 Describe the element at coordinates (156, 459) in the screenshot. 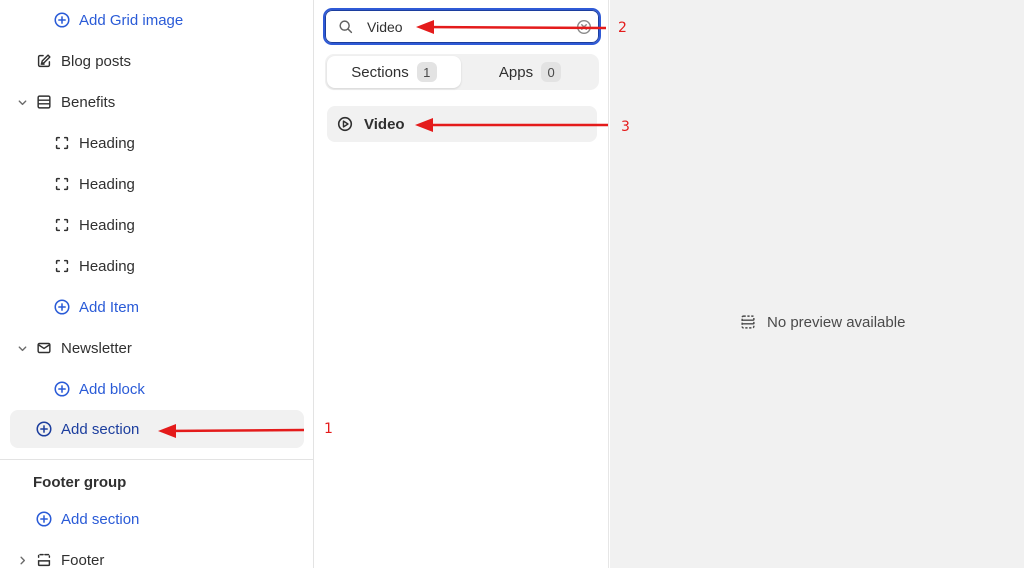

I see `divider` at that location.